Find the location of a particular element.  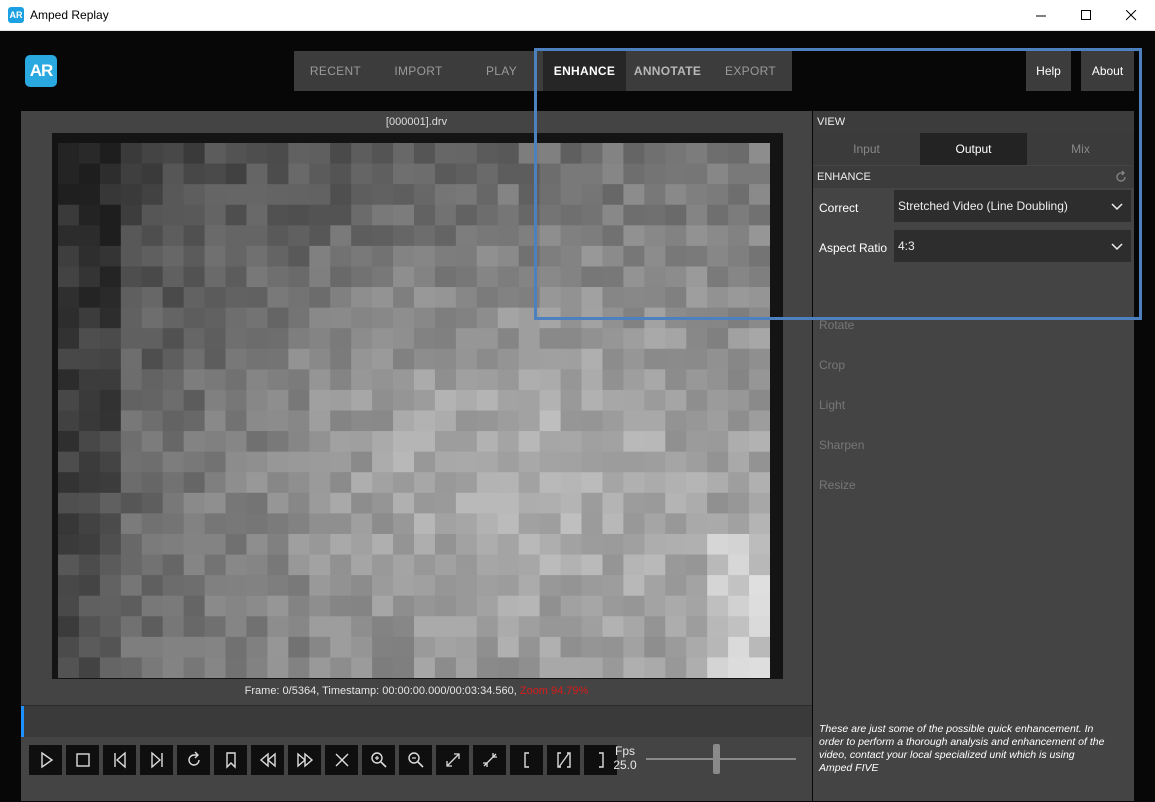

mark-in-icon is located at coordinates (526, 760).